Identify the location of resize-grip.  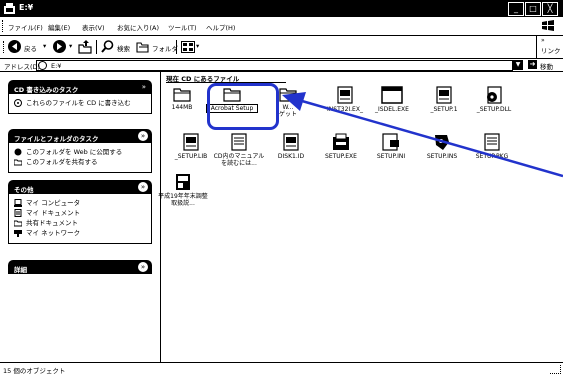
(555, 369).